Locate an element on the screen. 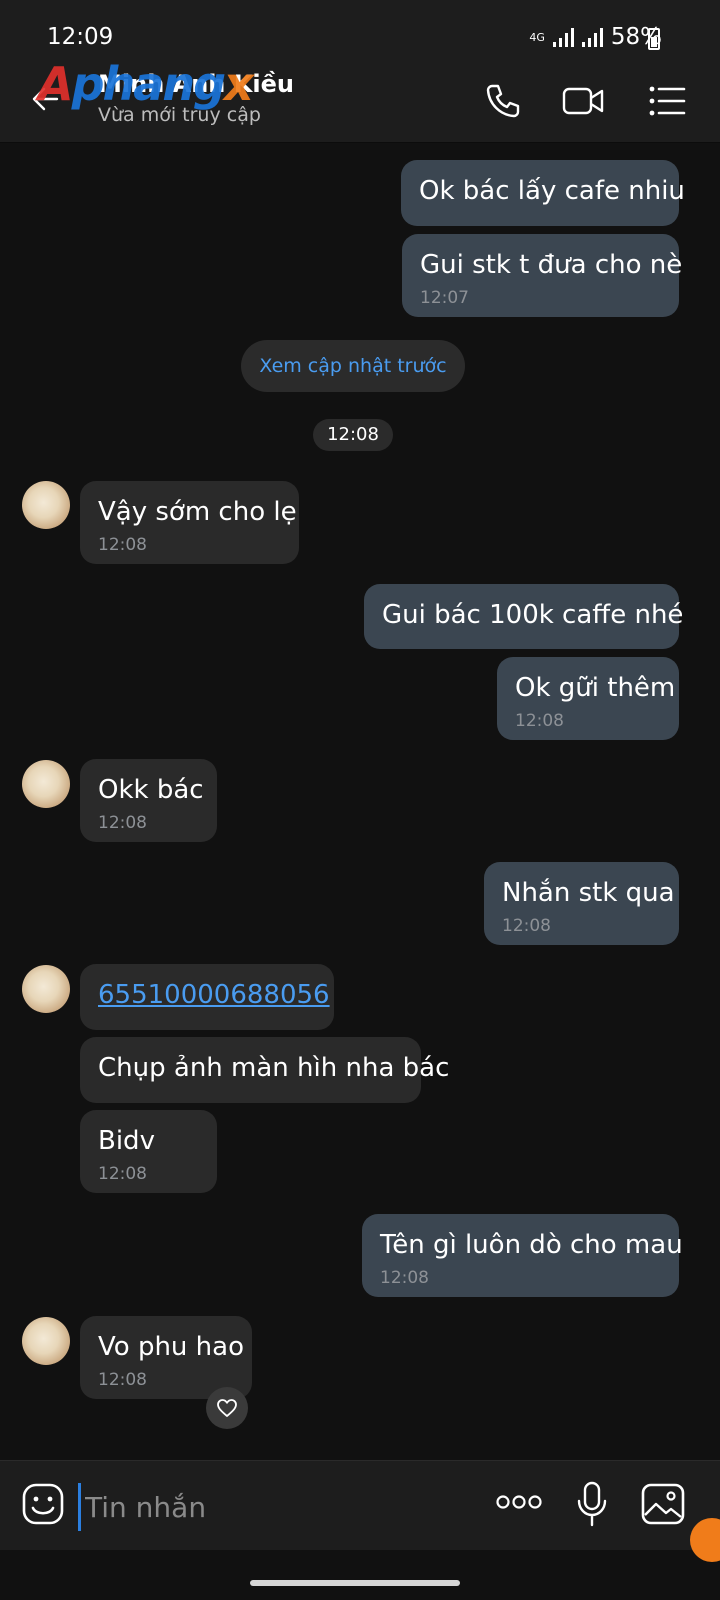 The height and width of the screenshot is (1600, 720). account-number-link: 65510000688056 is located at coordinates (214, 995).